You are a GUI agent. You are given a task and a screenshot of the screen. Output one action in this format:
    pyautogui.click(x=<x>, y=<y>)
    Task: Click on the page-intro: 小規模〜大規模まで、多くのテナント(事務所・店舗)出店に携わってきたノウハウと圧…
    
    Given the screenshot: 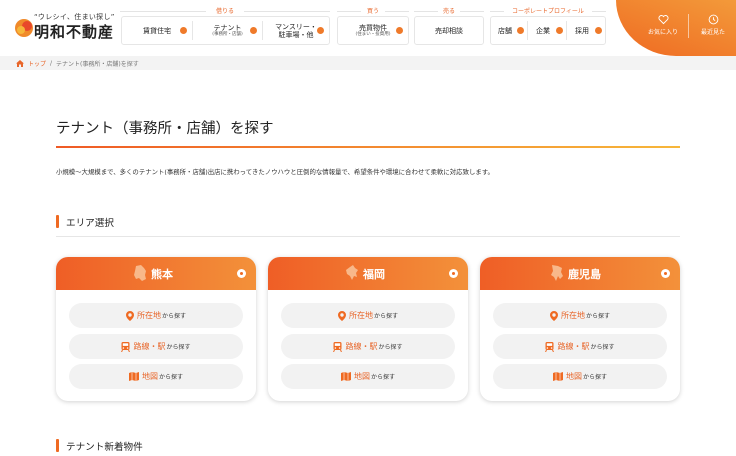 What is the action you would take?
    pyautogui.click(x=275, y=172)
    